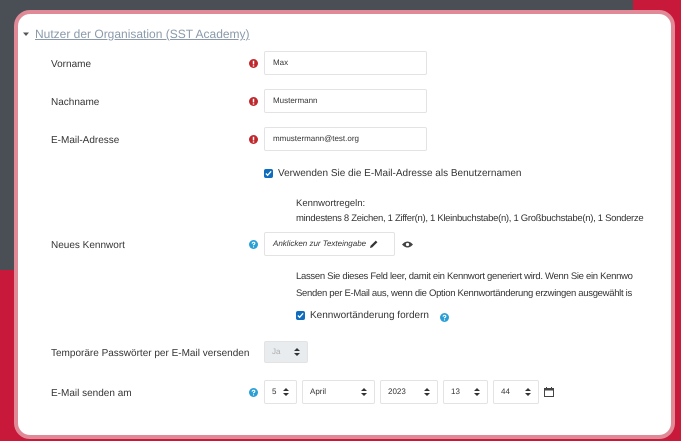 The image size is (681, 441). Describe the element at coordinates (150, 353) in the screenshot. I see `field-label: Temporäre Passwörter per E-Mail versenden` at that location.